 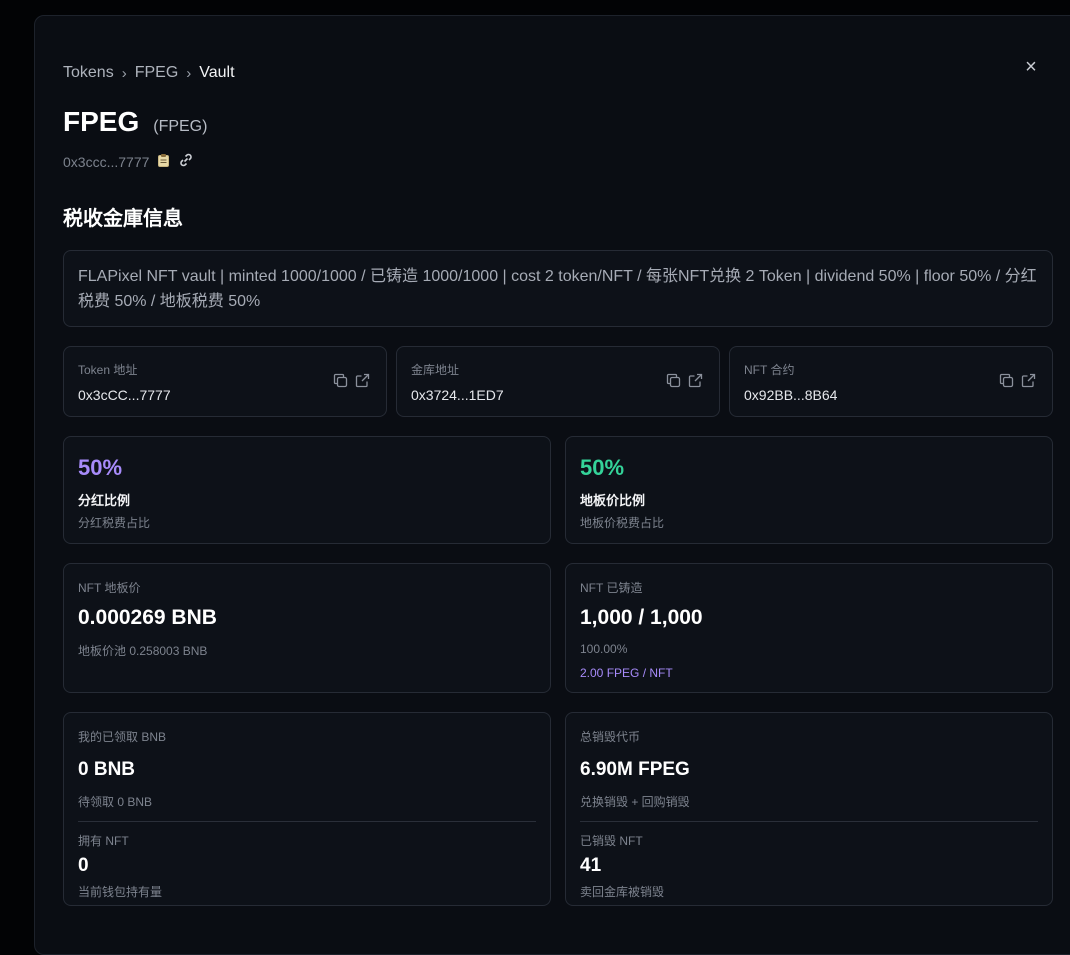 What do you see at coordinates (307, 628) in the screenshot?
I see `floor-price-card: NFT 地板价 0.000269 BNB 地板价池 0.258003 BNB` at bounding box center [307, 628].